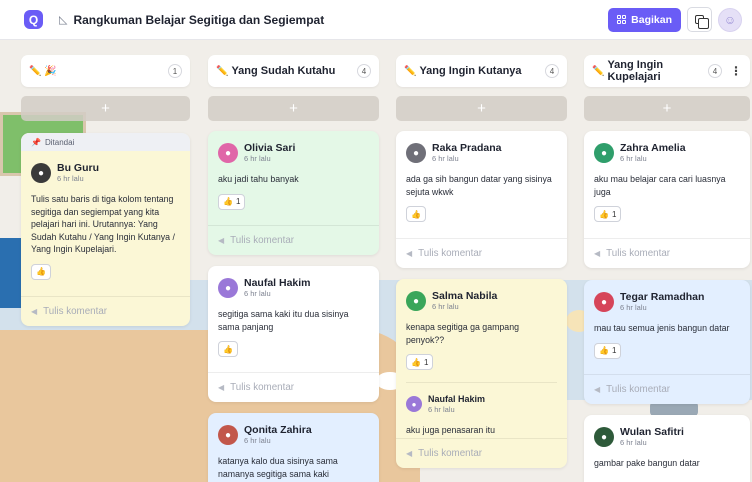  What do you see at coordinates (730, 19) in the screenshot?
I see `user-avatar: ☺` at bounding box center [730, 19].